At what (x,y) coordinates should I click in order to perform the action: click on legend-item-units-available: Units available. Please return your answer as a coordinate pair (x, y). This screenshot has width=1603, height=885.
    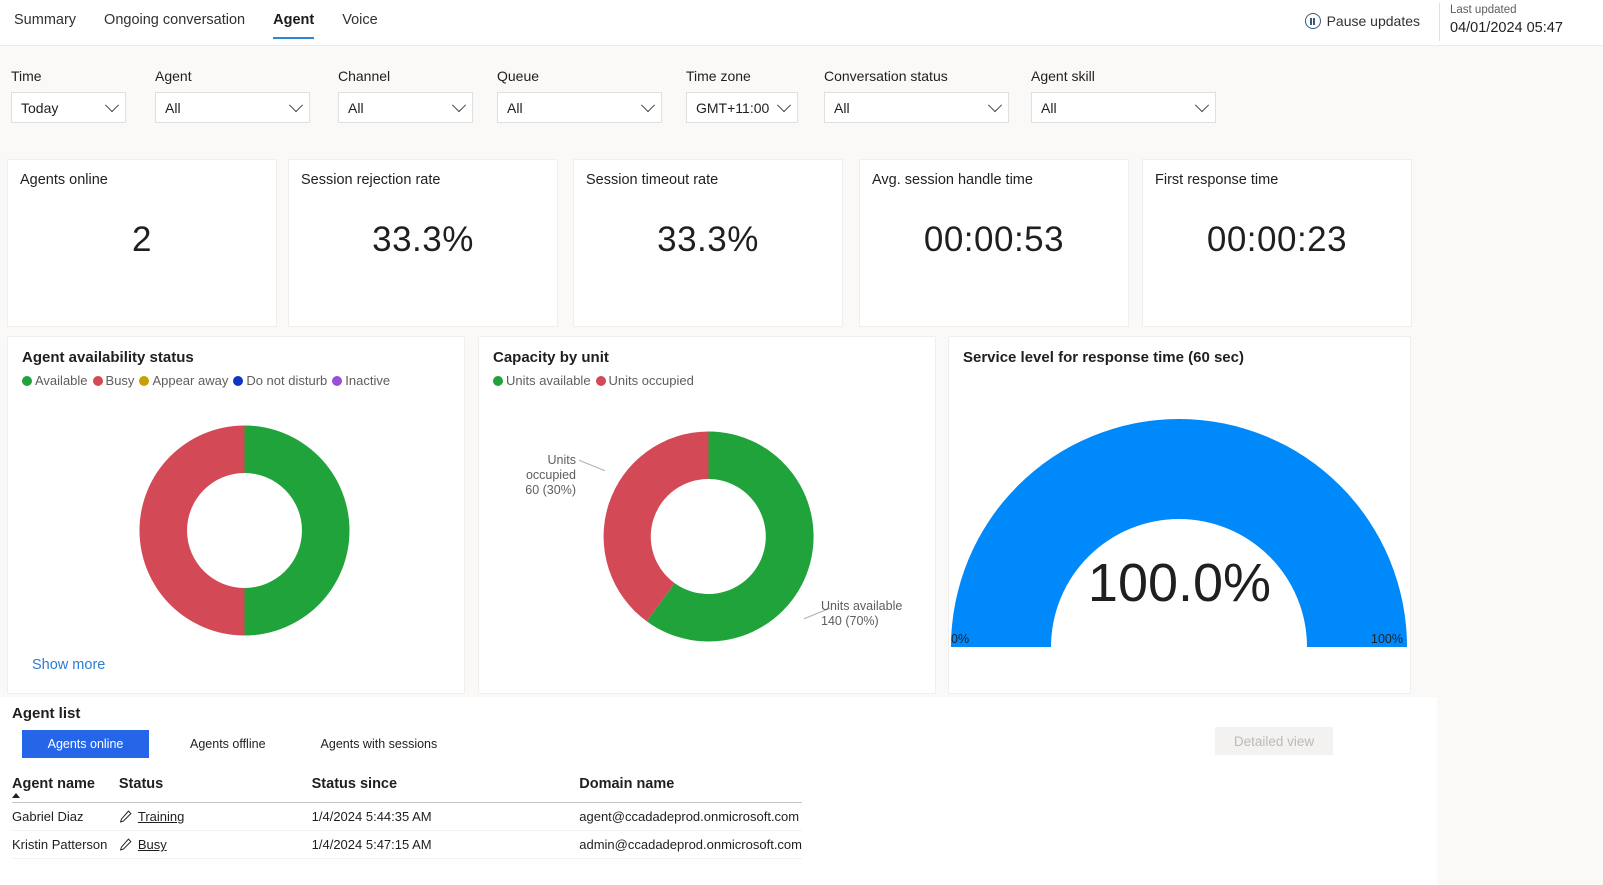
    Looking at the image, I should click on (542, 380).